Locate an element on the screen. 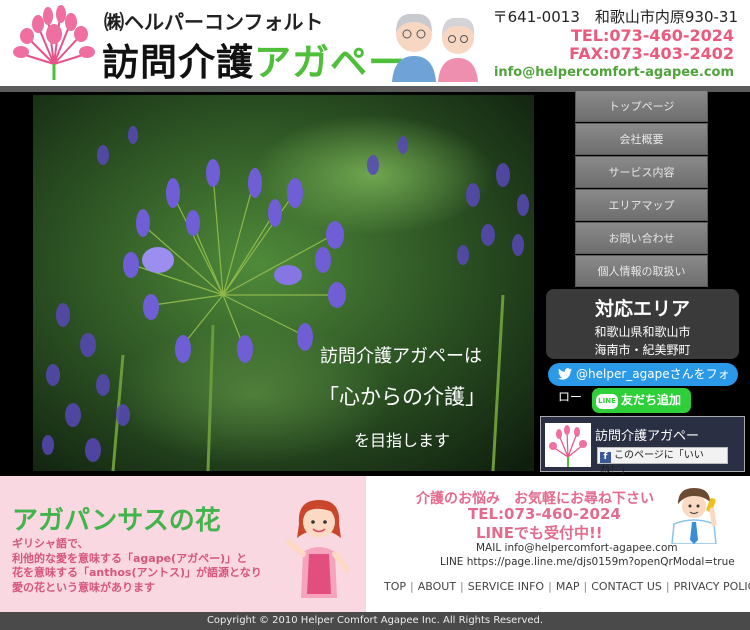 Image resolution: width=750 pixels, height=630 pixels. agapanthus-desc-line: 愛の花という意味があります is located at coordinates (83, 587).